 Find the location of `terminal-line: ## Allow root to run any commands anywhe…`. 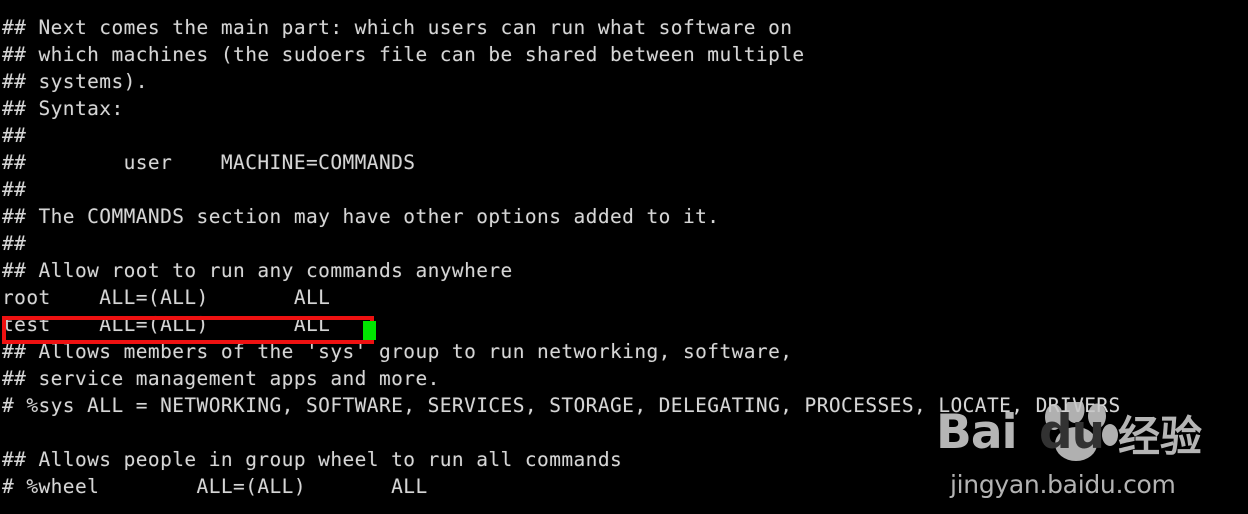

terminal-line: ## Allow root to run any commands anywhe… is located at coordinates (257, 270).